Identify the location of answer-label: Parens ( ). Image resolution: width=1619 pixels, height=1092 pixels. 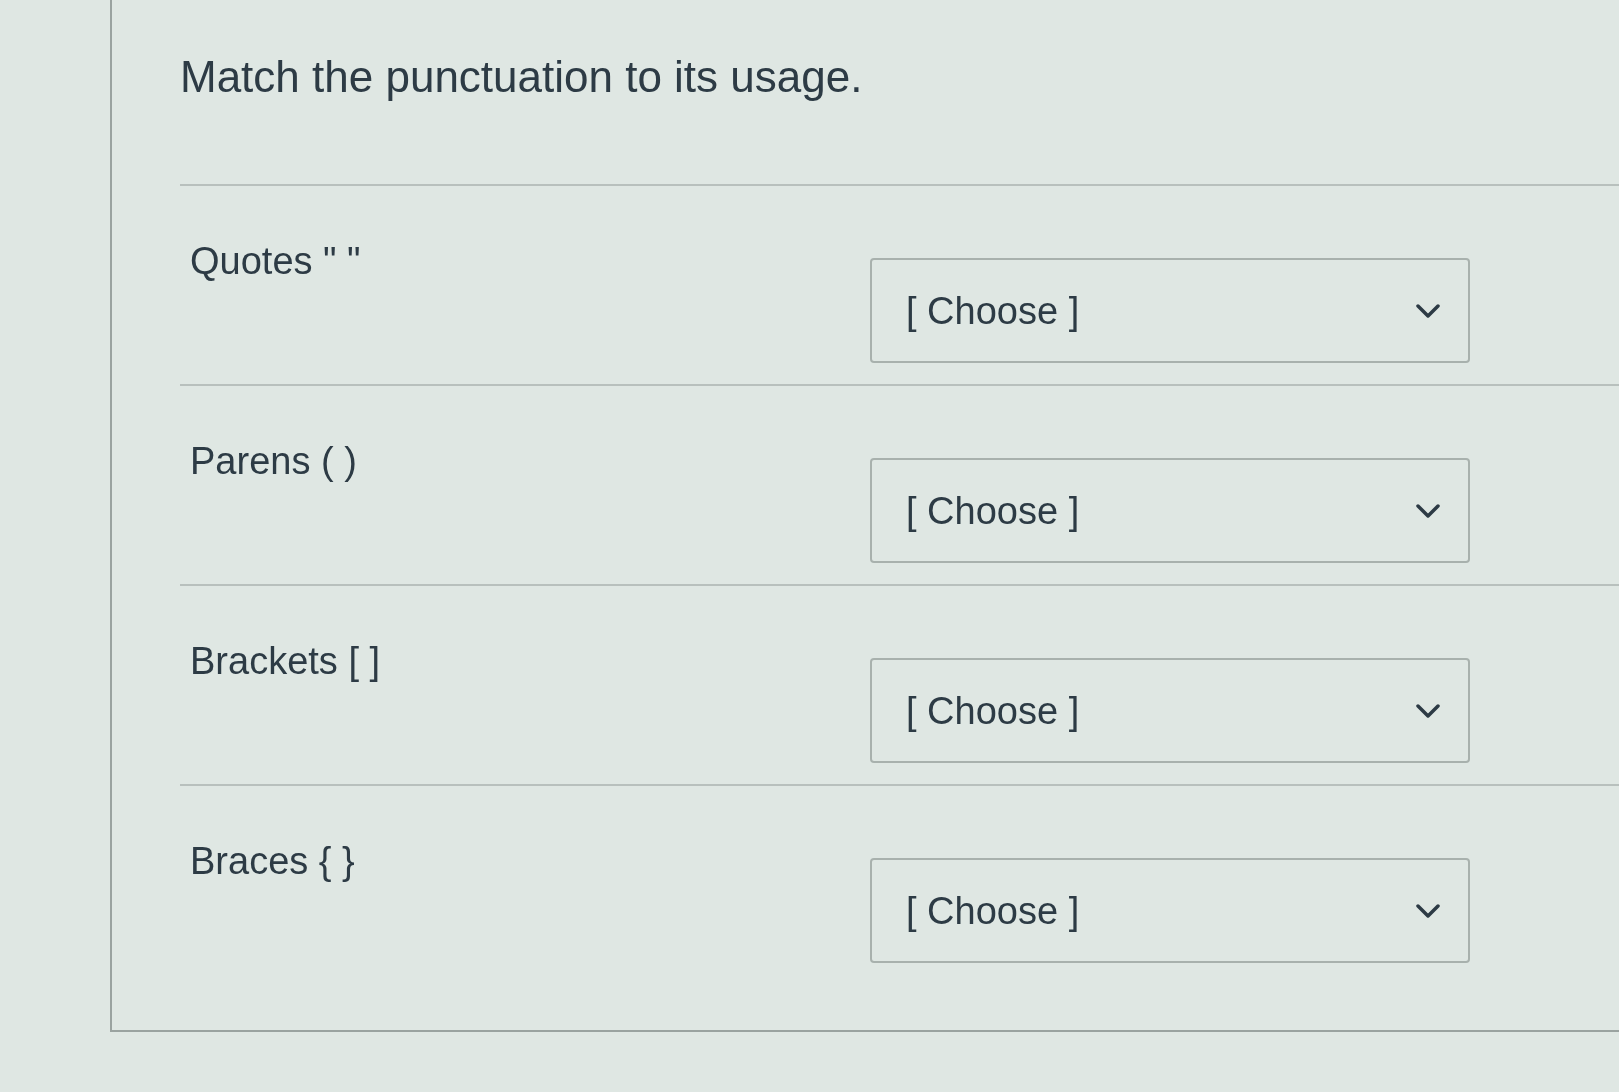
(273, 461).